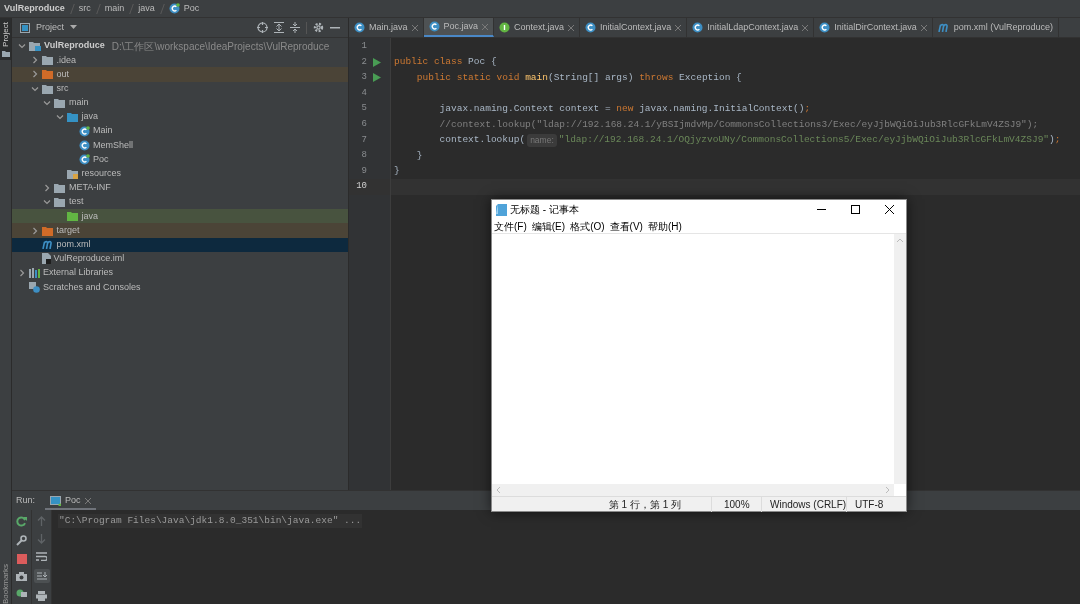 The width and height of the screenshot is (1080, 604). What do you see at coordinates (180, 202) in the screenshot?
I see `tree-item: test` at bounding box center [180, 202].